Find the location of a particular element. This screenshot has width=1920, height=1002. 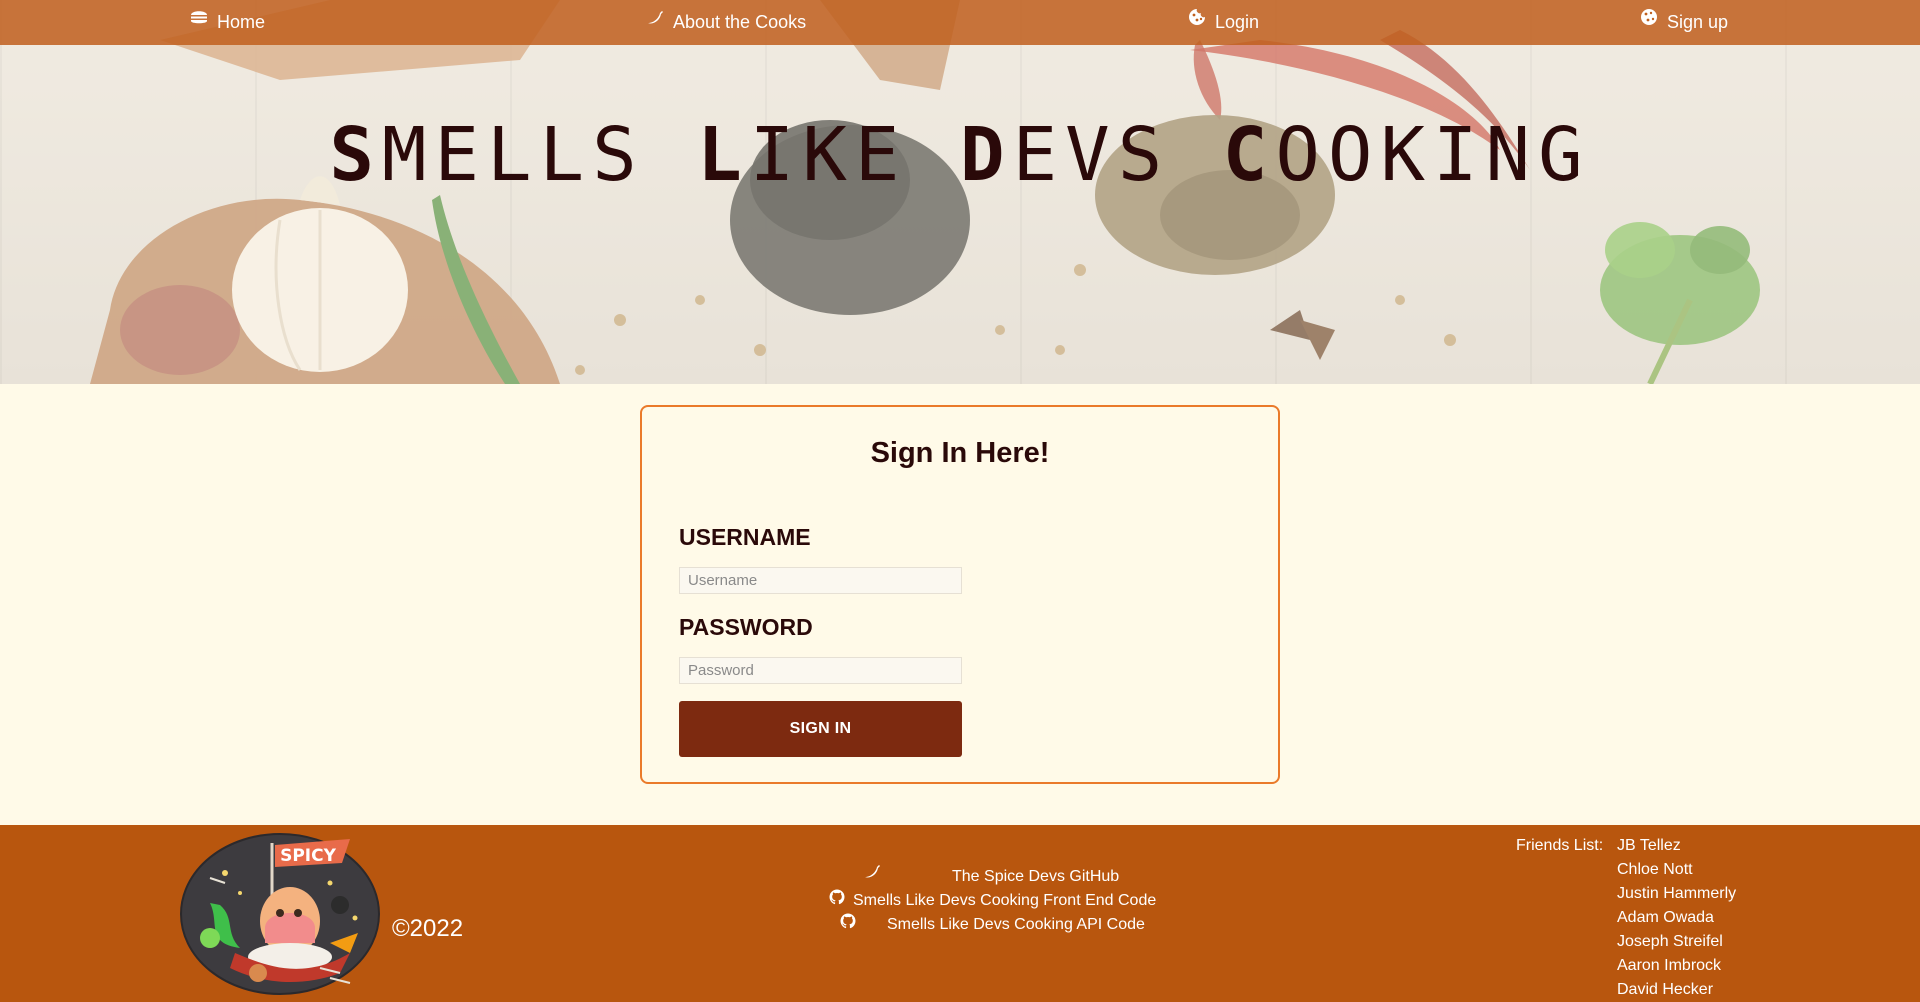

svg-text: SPICY is located at coordinates (308, 856).